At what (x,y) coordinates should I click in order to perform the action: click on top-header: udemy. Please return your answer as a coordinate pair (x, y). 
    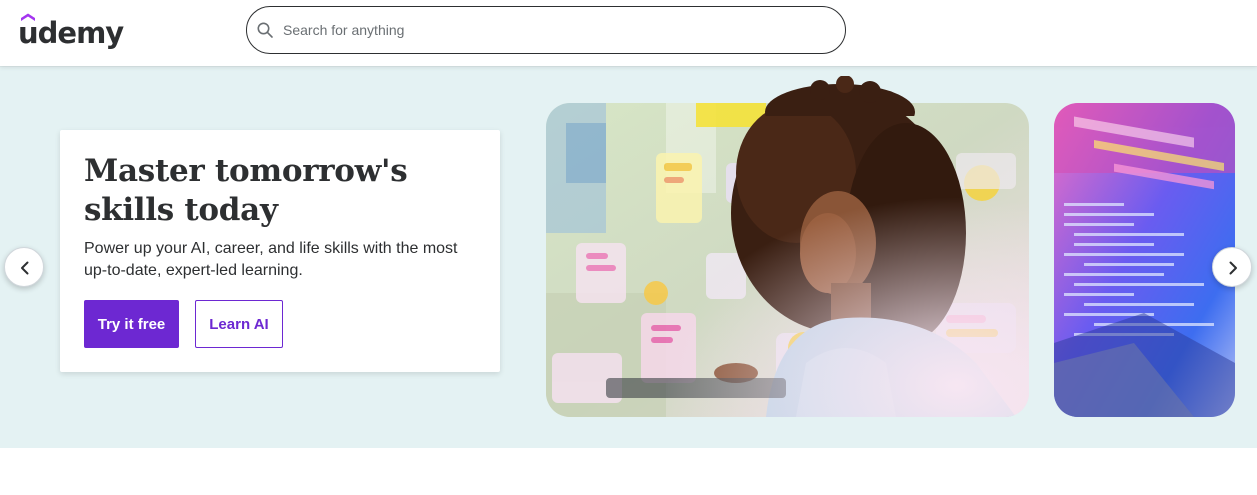
    Looking at the image, I should click on (628, 33).